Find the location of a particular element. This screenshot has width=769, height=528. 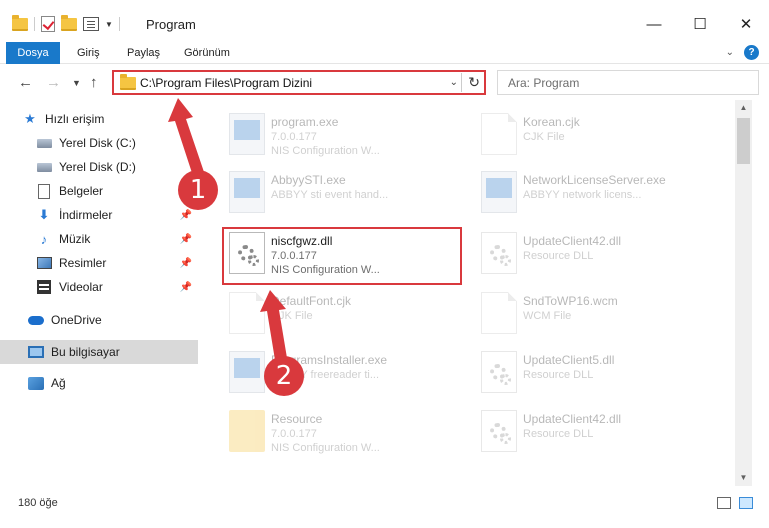

sidebar-item-disk-c: Yerel Disk (C:) is located at coordinates (99, 143).